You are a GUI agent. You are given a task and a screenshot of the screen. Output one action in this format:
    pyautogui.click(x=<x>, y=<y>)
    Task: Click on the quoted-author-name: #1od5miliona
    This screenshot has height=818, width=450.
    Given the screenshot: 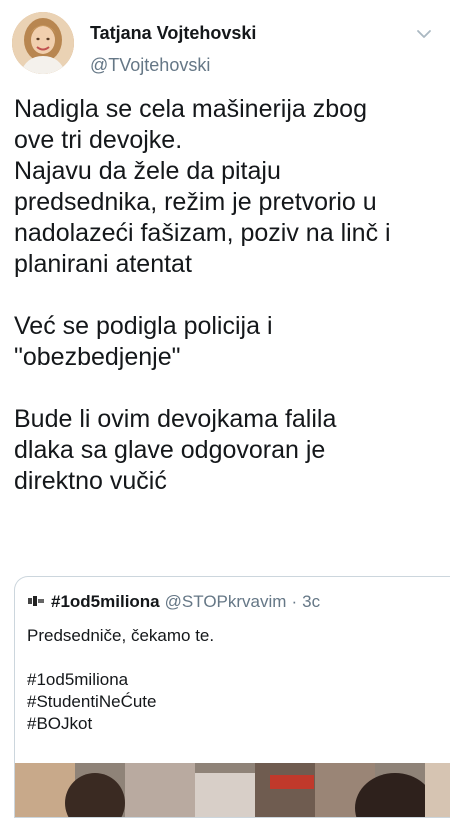 What is the action you would take?
    pyautogui.click(x=105, y=601)
    